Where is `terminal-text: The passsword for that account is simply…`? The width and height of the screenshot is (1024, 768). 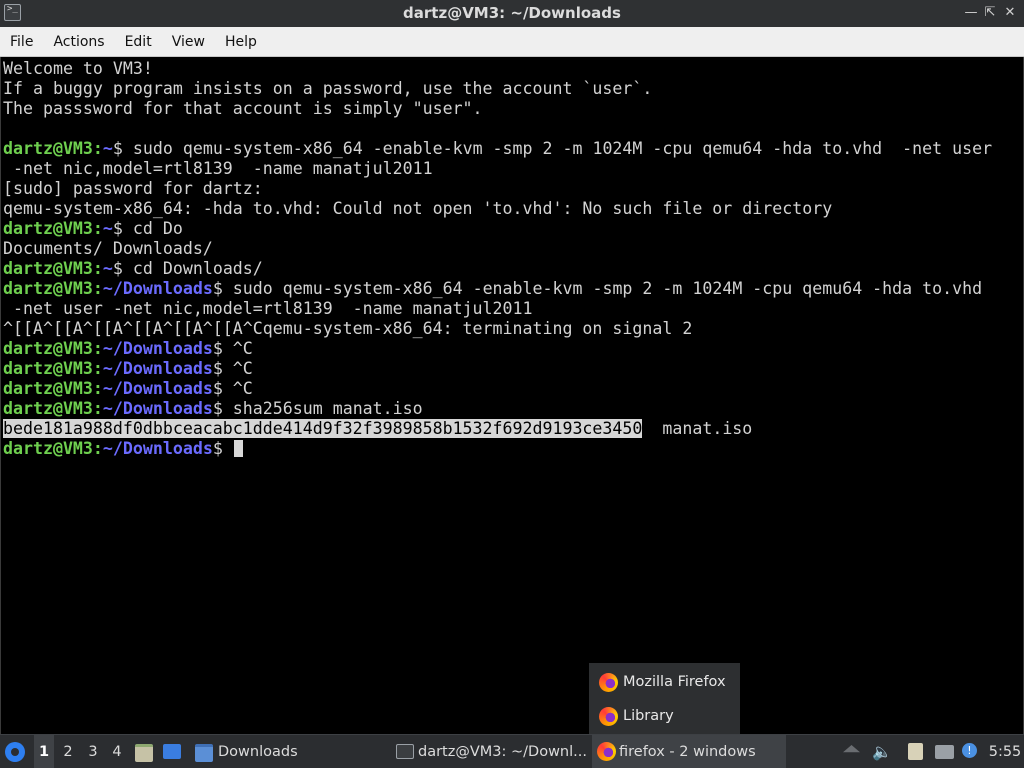
terminal-text: The passsword for that account is simply… is located at coordinates (243, 108).